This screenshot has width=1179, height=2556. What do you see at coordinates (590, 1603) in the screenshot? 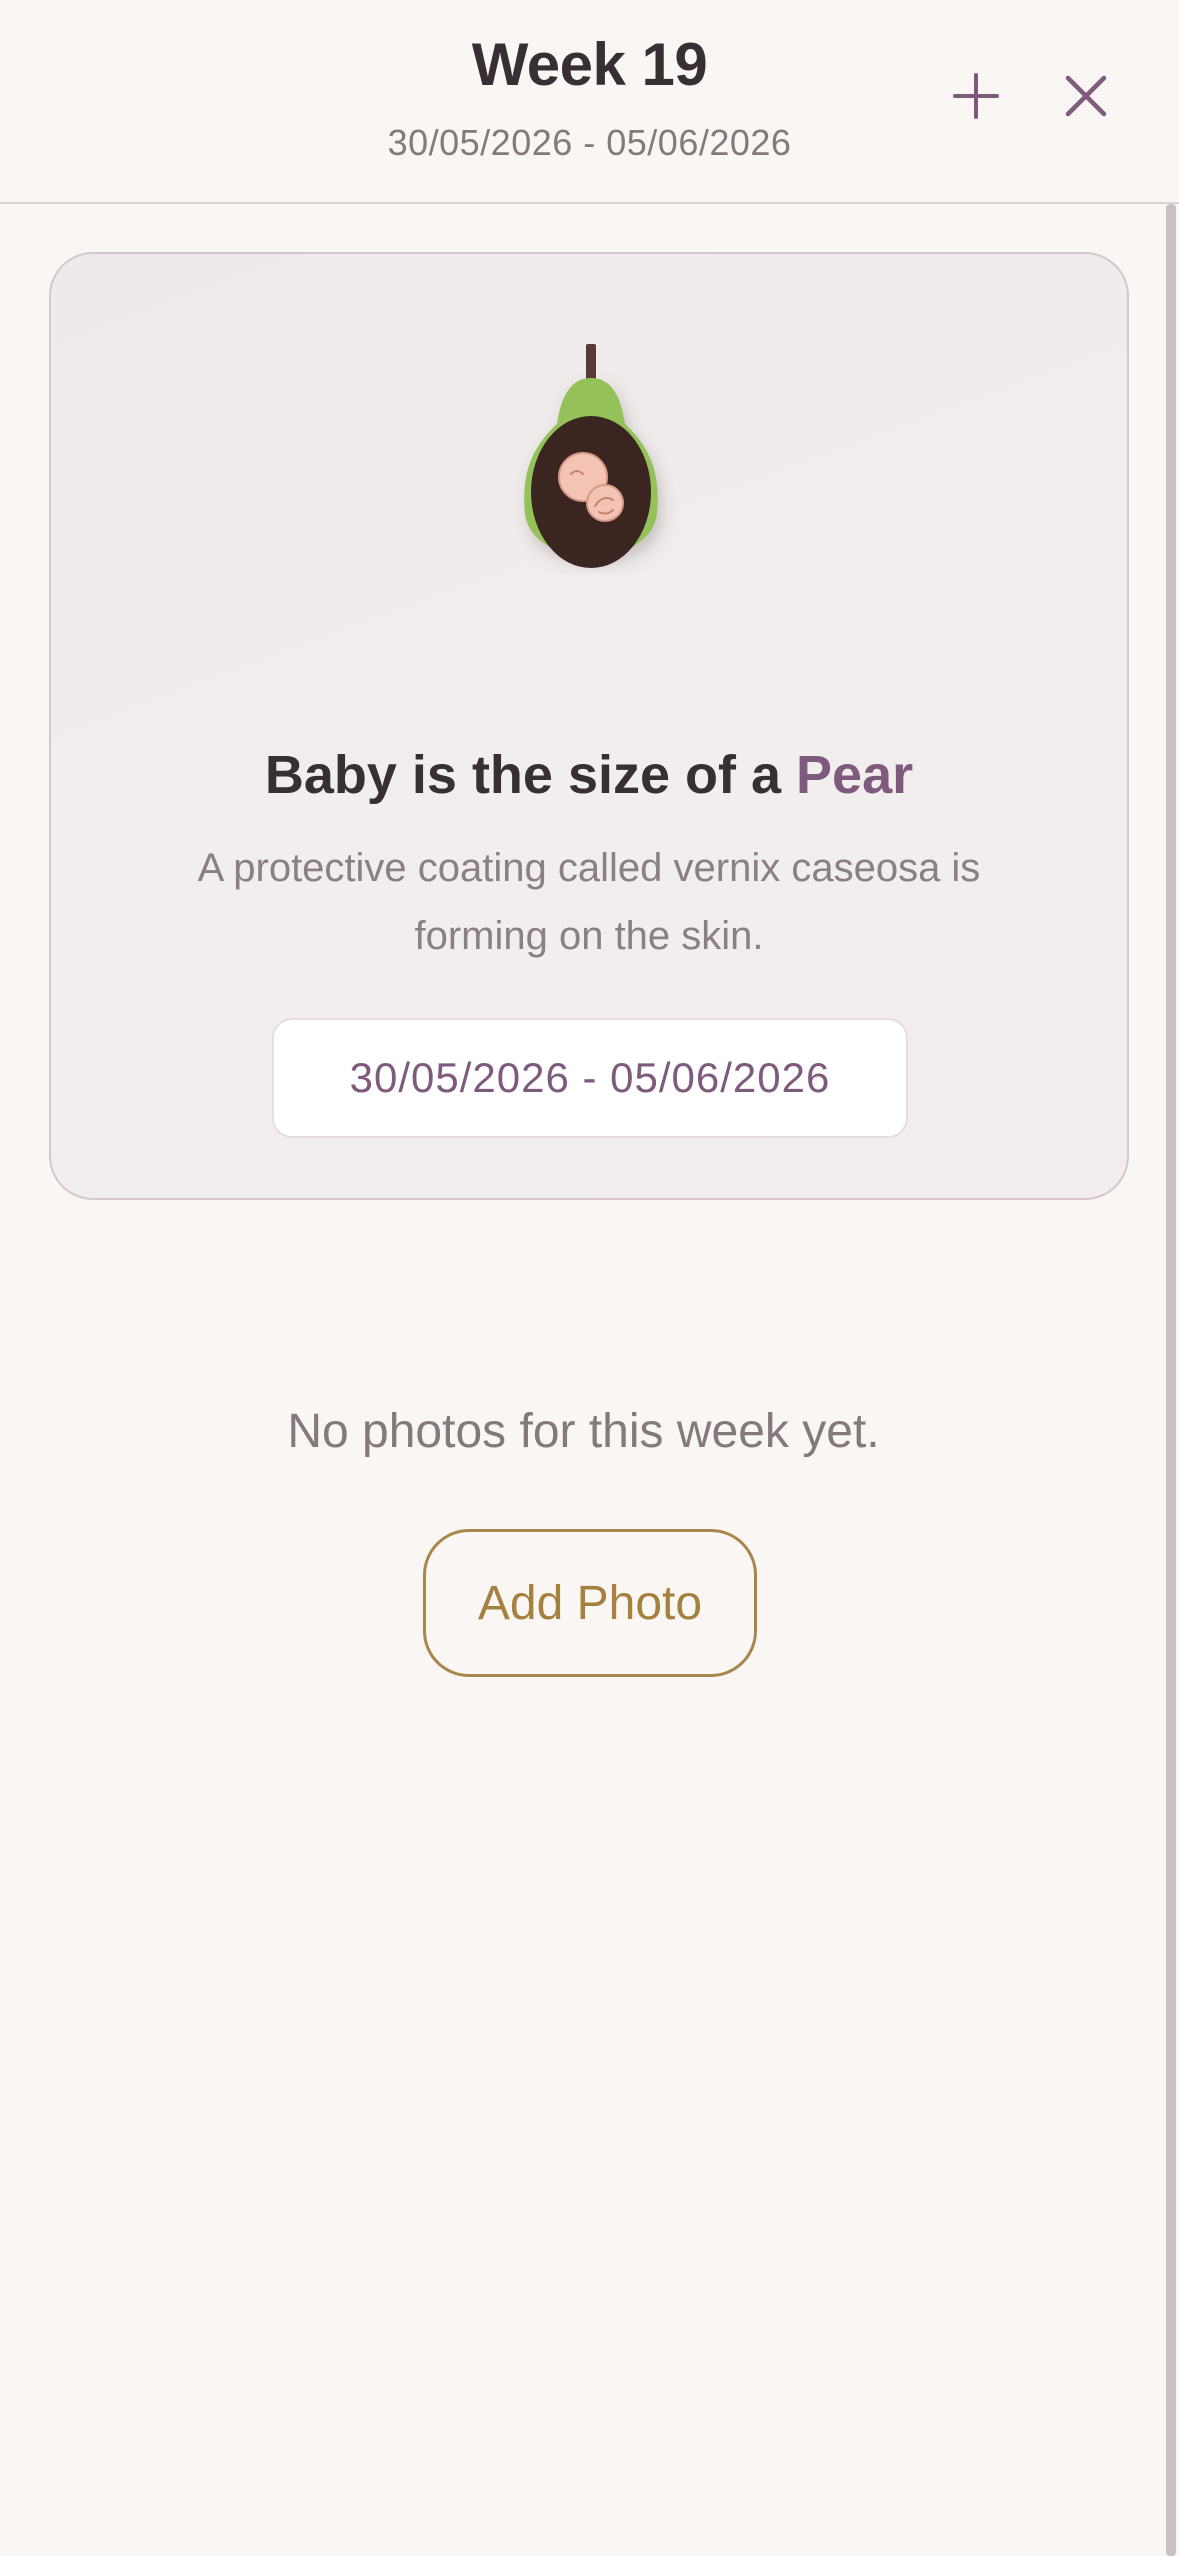
I see `add-photo-button: Add Photo` at bounding box center [590, 1603].